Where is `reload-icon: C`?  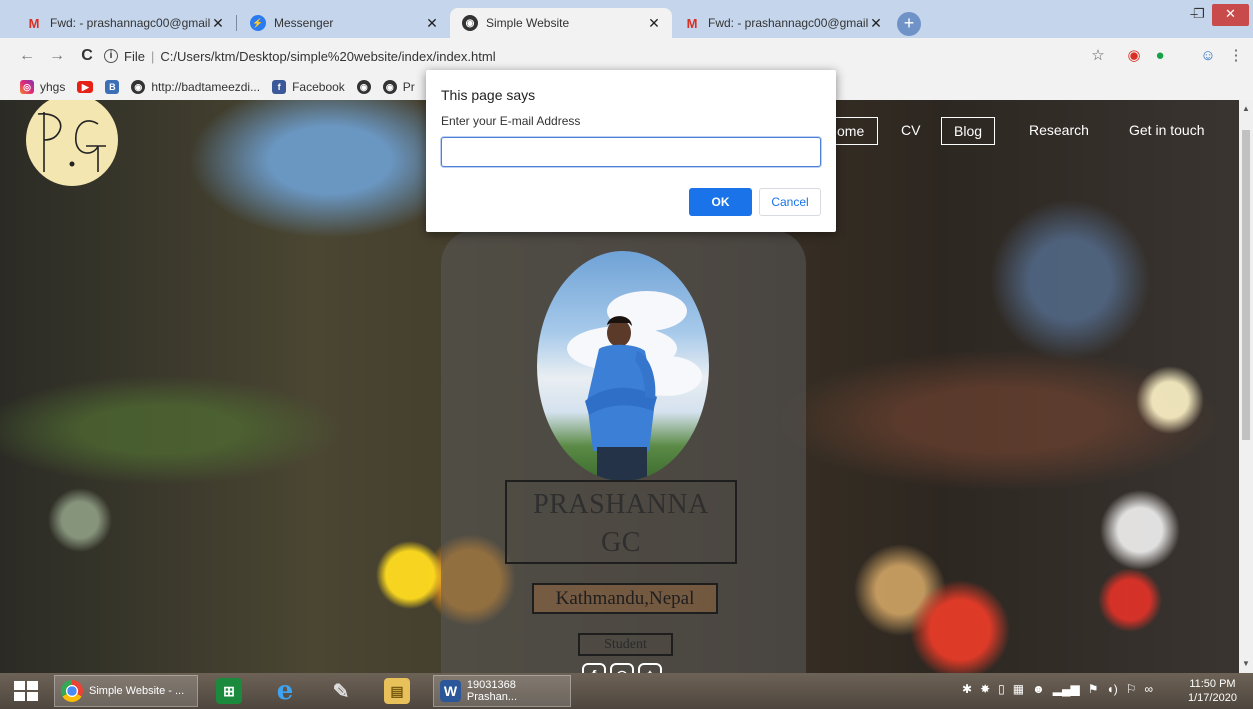
reload-icon: C is located at coordinates (87, 56).